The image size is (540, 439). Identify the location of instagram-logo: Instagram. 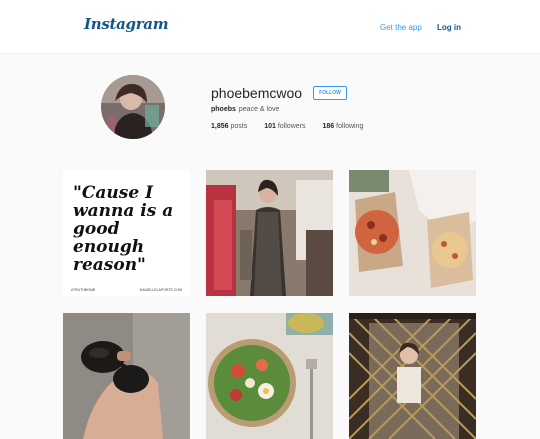
(126, 24).